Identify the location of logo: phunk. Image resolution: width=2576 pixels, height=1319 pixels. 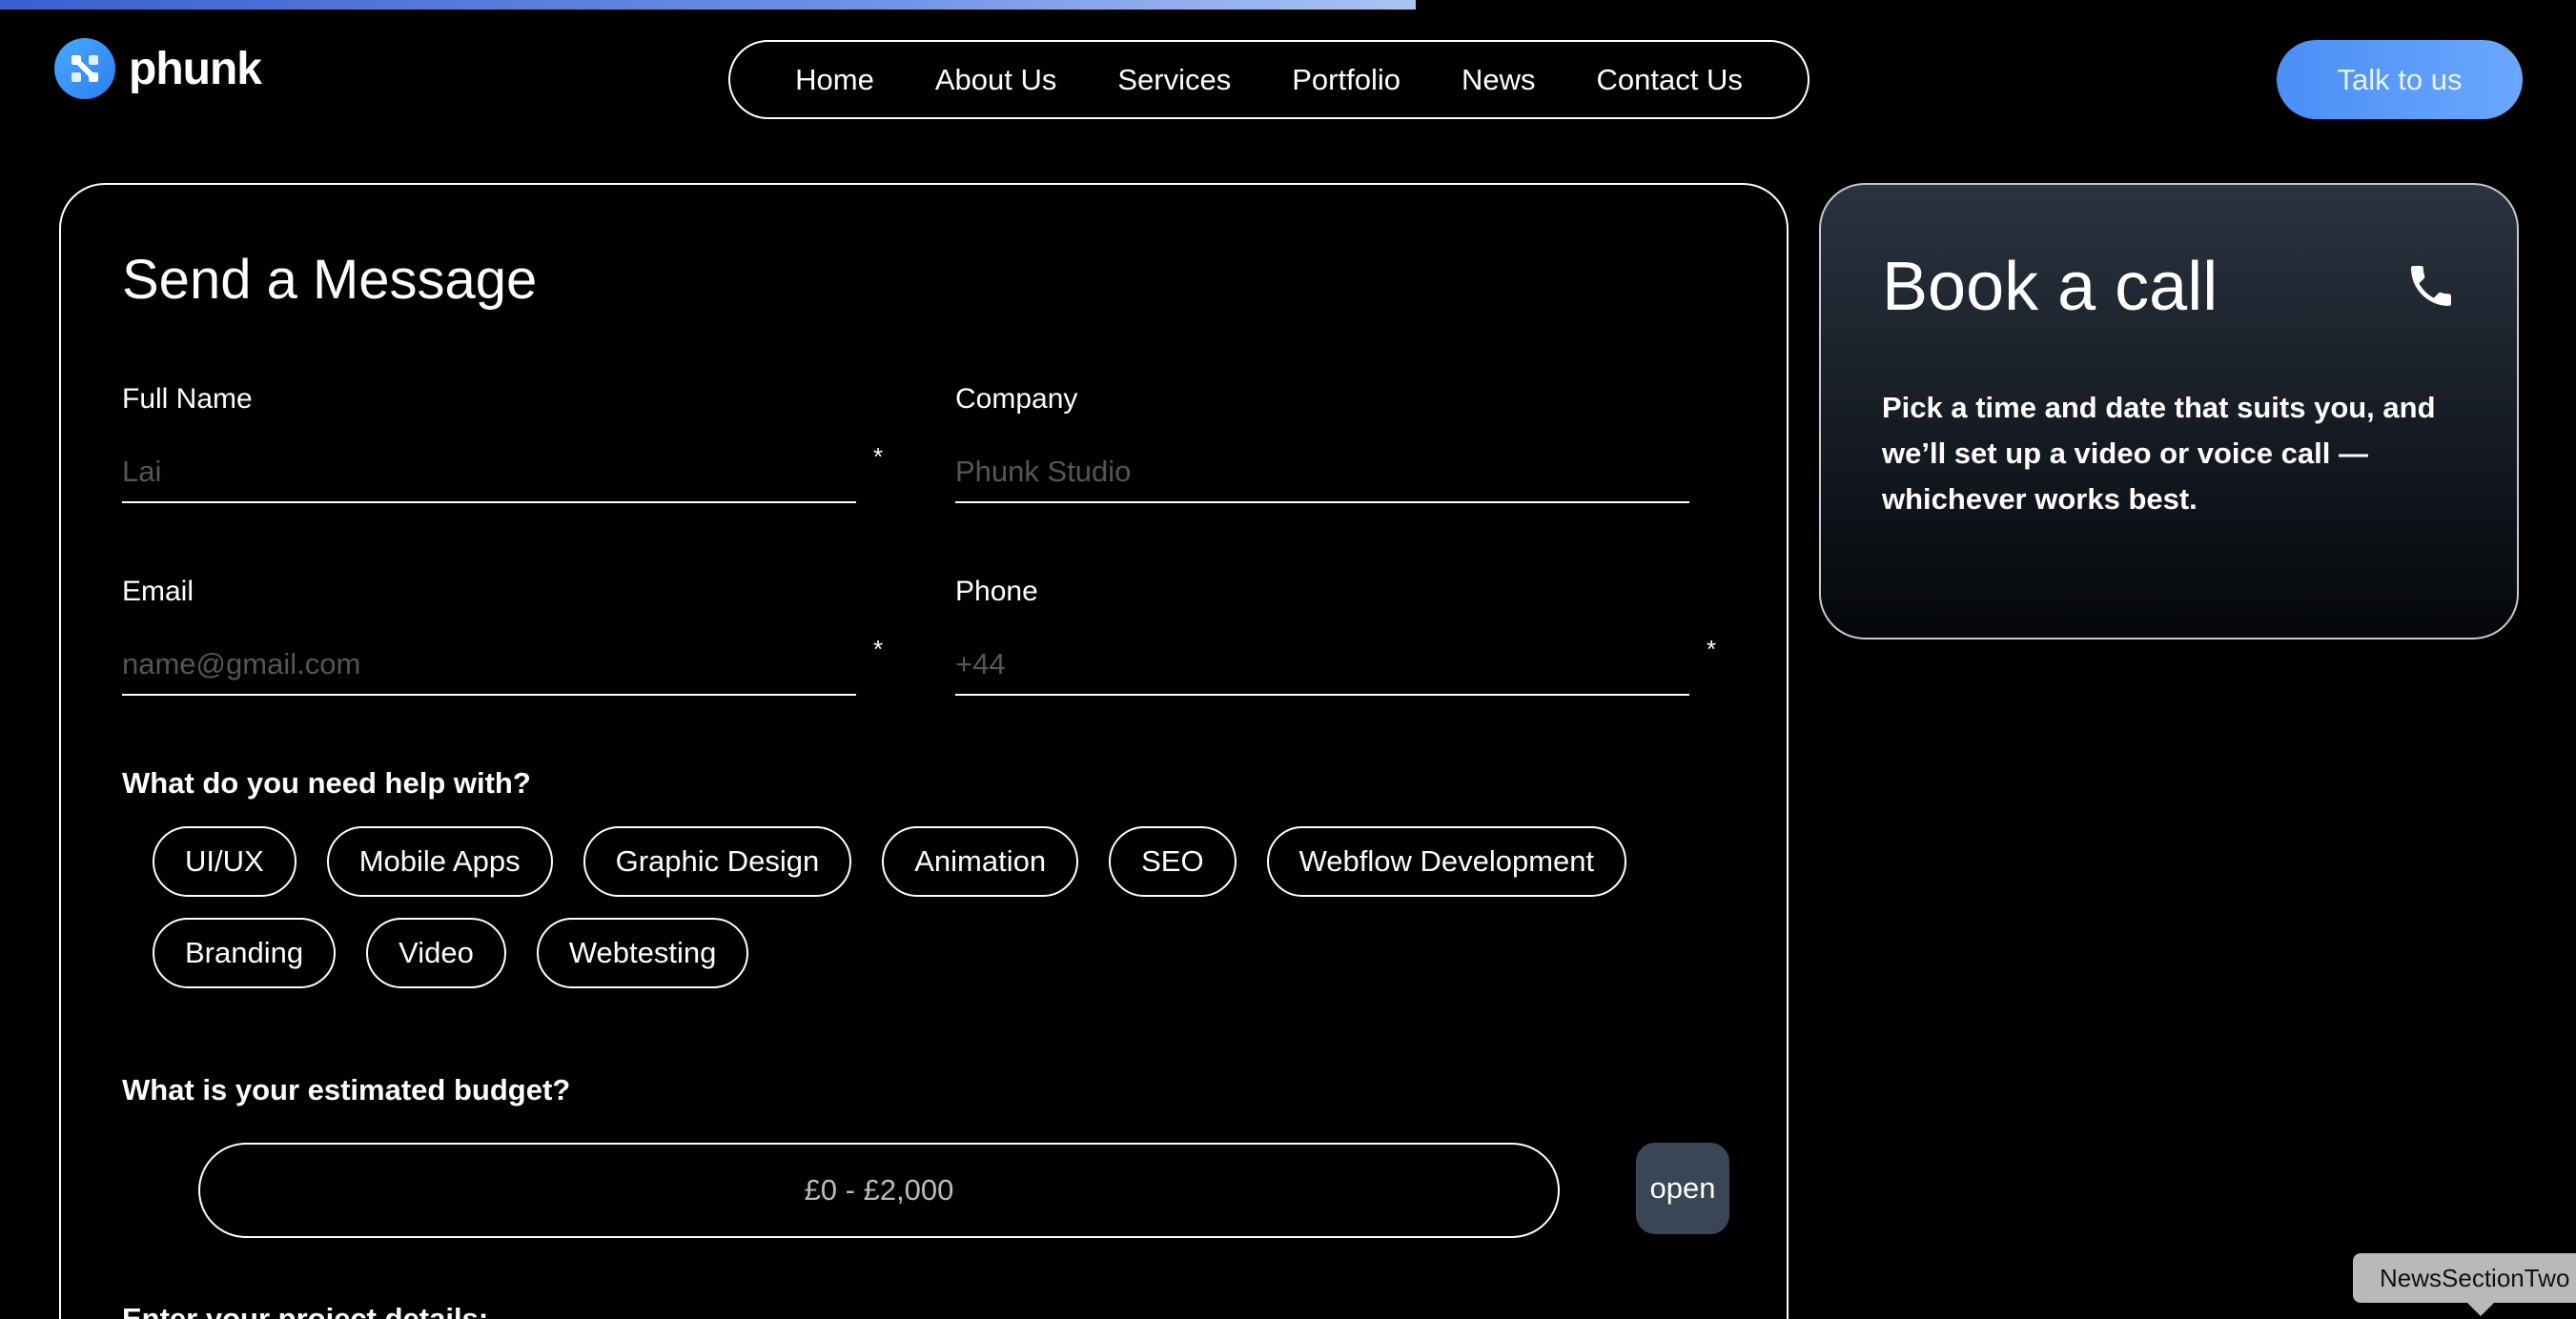
(158, 69).